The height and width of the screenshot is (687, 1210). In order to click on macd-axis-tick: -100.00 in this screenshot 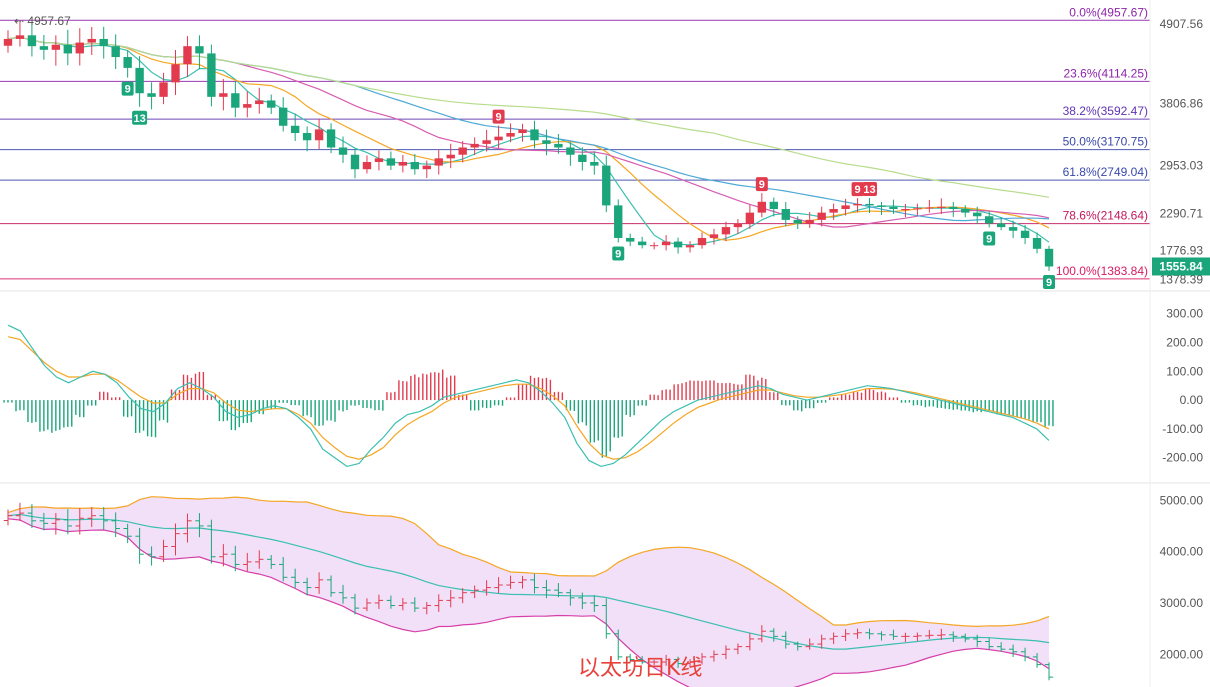, I will do `click(1182, 429)`.